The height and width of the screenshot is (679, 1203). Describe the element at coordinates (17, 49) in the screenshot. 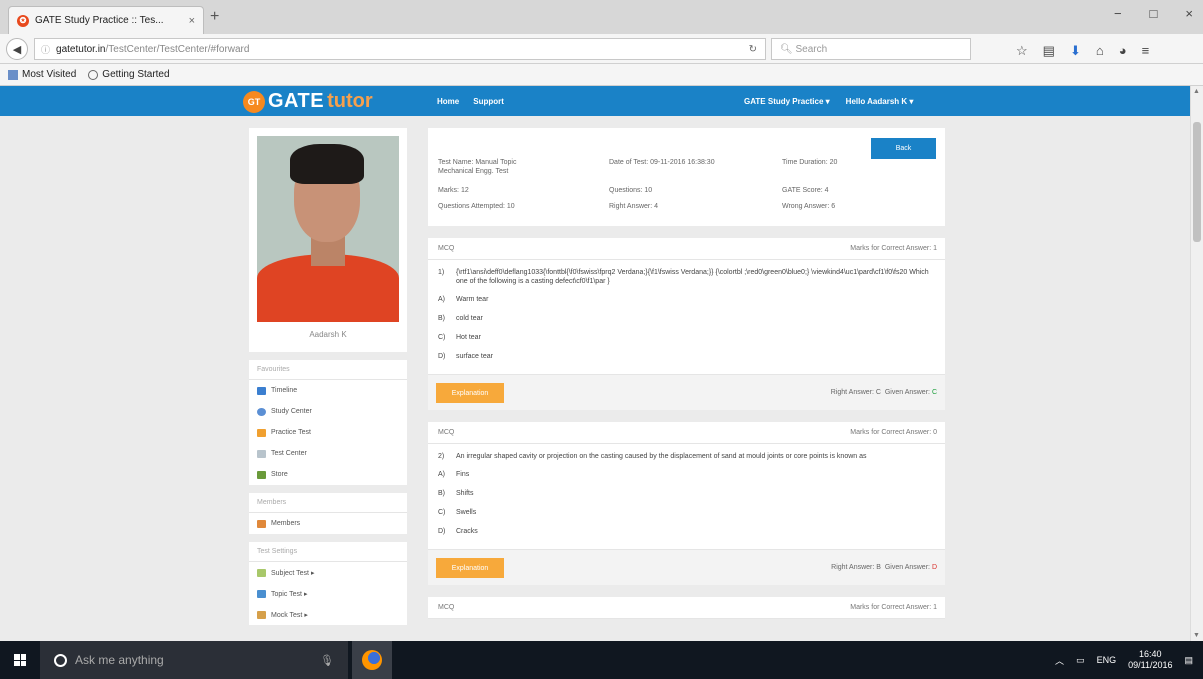

I see `back-arrow-icon: ◀` at that location.